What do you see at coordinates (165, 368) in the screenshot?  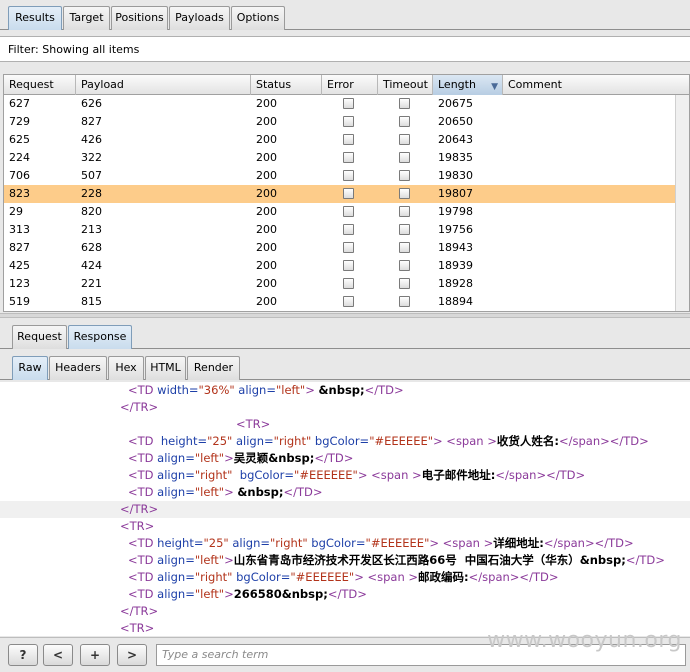 I see `tab-html: HTML` at bounding box center [165, 368].